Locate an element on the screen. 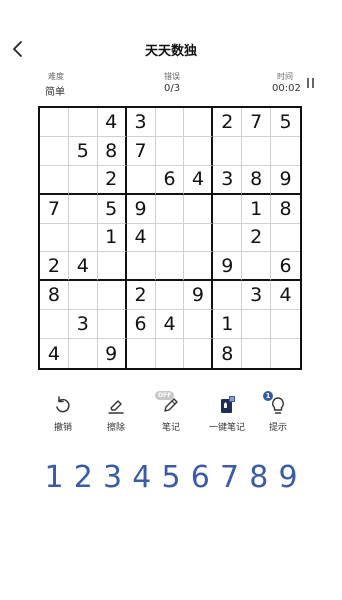  board-cell-r9c1: 4 is located at coordinates (54, 353).